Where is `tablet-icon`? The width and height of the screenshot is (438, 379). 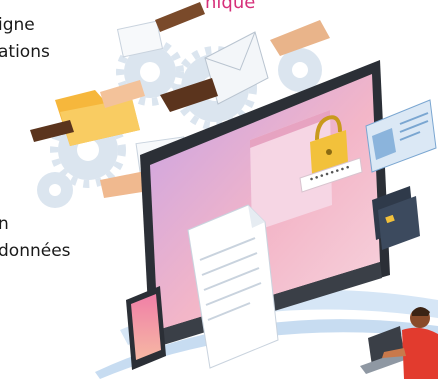
tablet-icon is located at coordinates (146, 328).